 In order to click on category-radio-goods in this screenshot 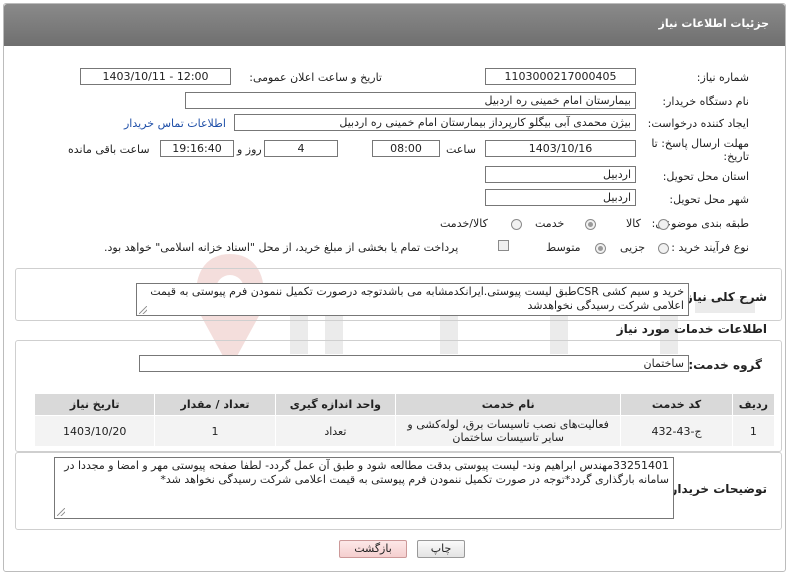, I will do `click(663, 224)`.